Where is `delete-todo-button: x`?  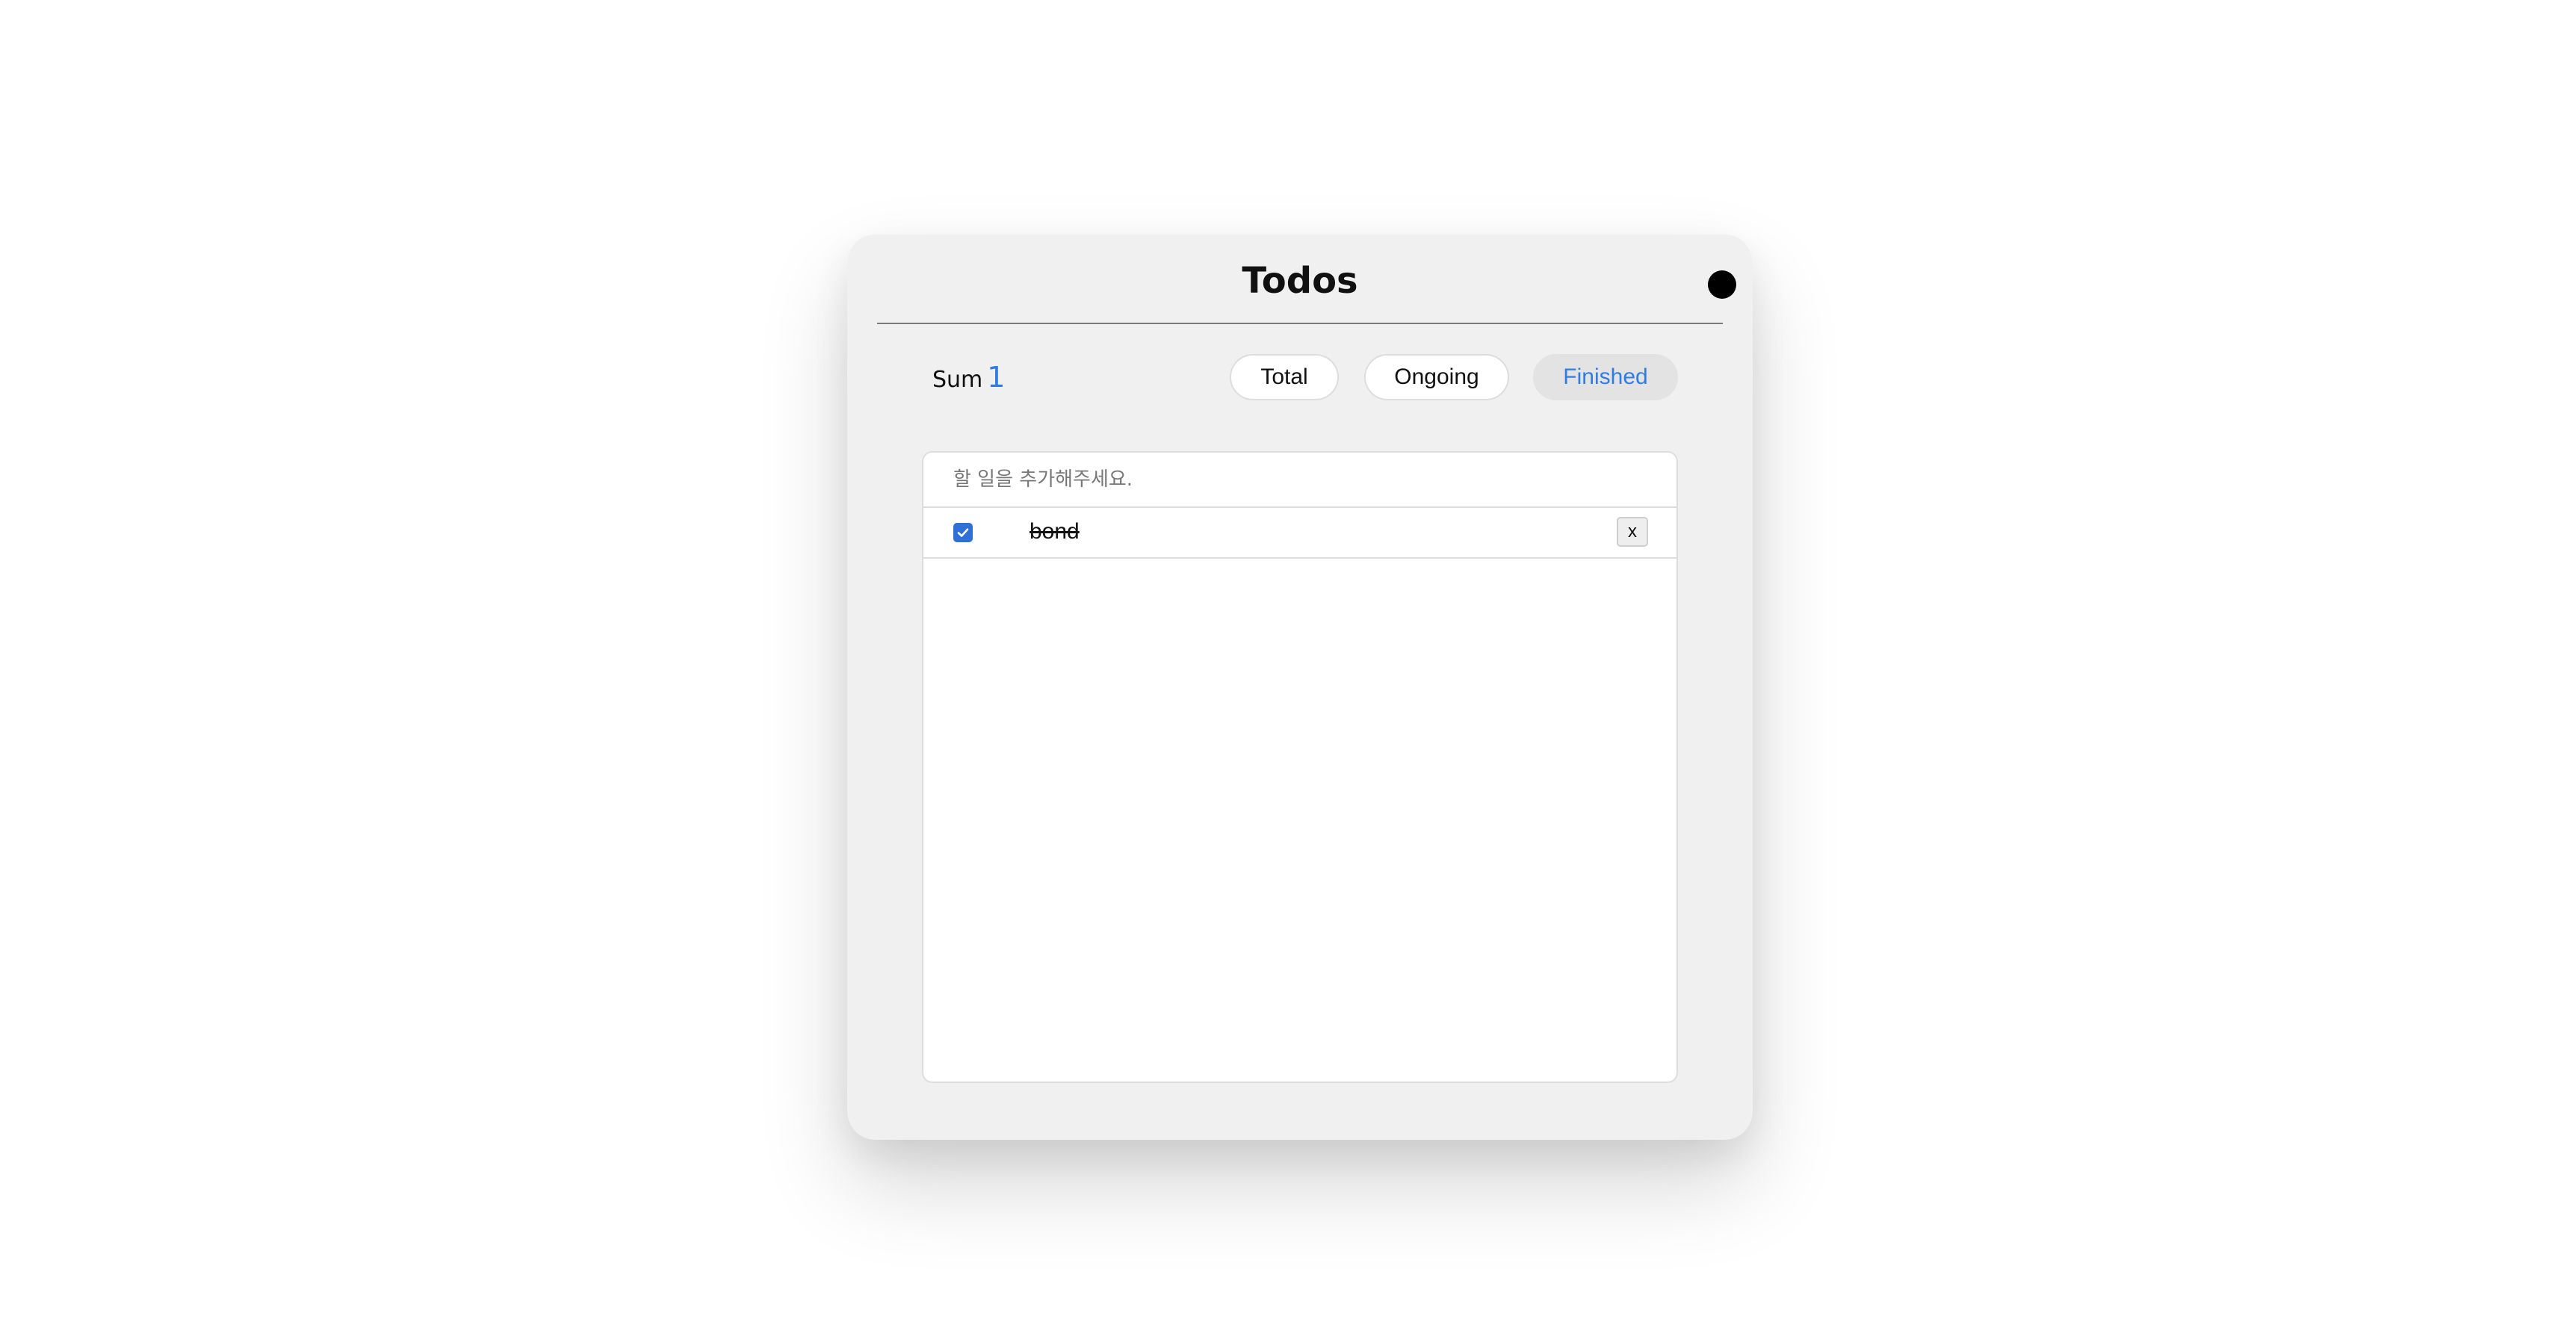 delete-todo-button: x is located at coordinates (1632, 532).